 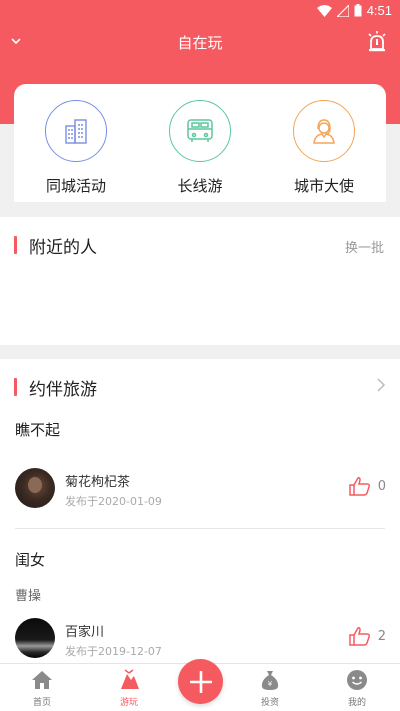 I want to click on like-button: 2, so click(x=367, y=636).